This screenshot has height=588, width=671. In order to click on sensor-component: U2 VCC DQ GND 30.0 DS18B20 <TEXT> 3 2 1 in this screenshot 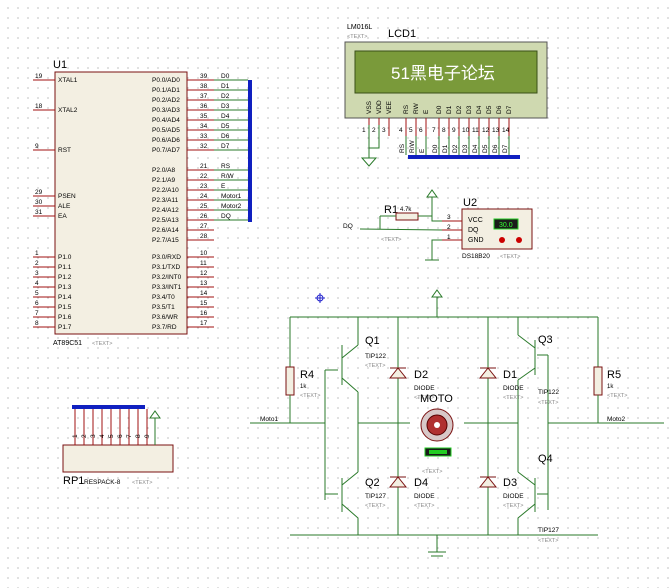, I will do `click(490, 228)`.